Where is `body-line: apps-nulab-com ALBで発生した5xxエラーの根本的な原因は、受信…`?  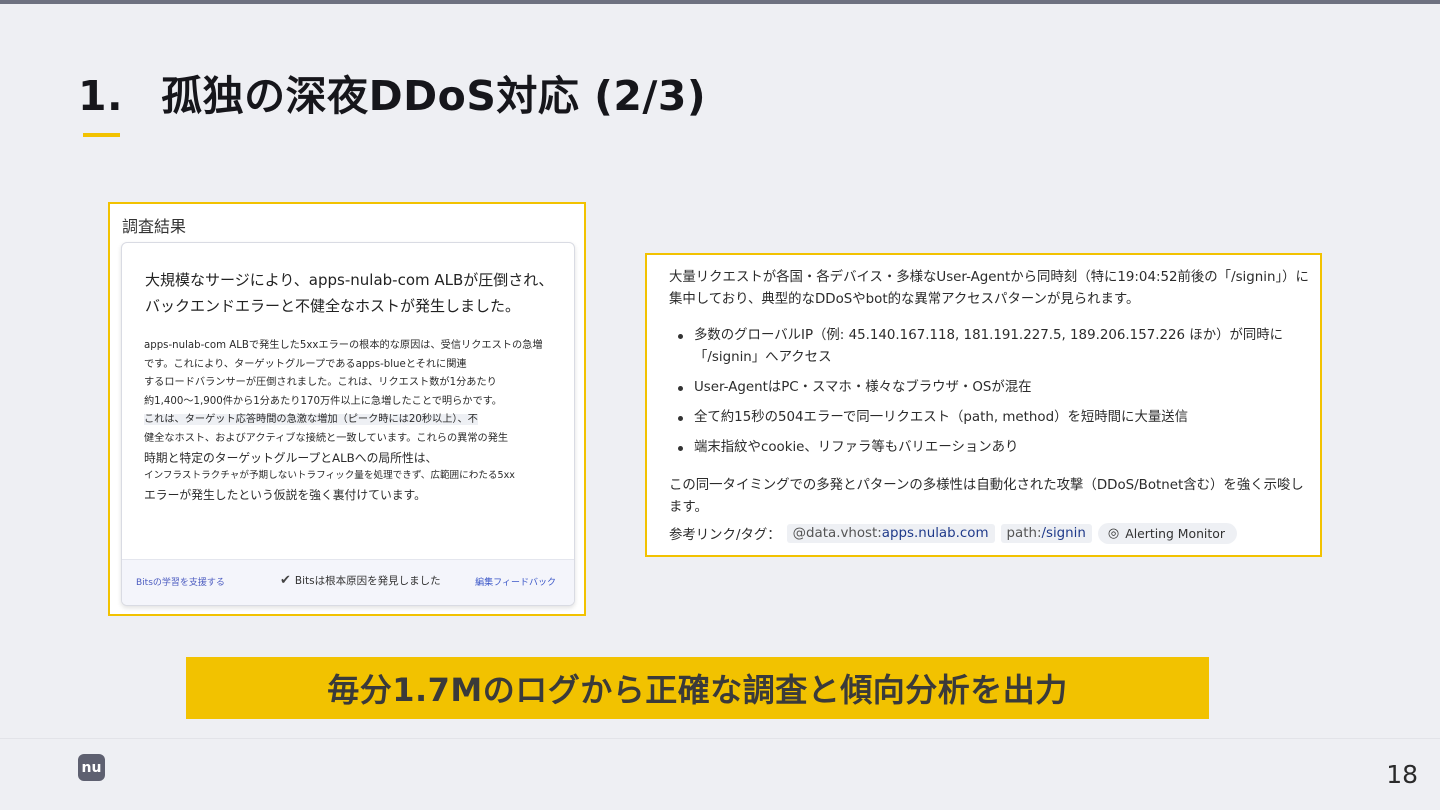
body-line: apps-nulab-com ALBで発生した5xxエラーの根本的な原因は、受信… is located at coordinates (343, 345).